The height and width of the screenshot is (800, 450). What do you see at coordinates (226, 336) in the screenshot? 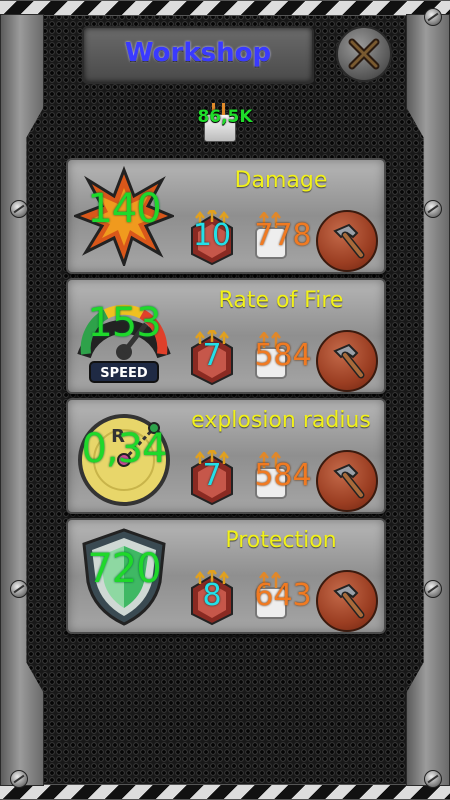
I see `upgrade-card-rate-of-fire: SPEED 153 Rate of Fire 7 584` at bounding box center [226, 336].